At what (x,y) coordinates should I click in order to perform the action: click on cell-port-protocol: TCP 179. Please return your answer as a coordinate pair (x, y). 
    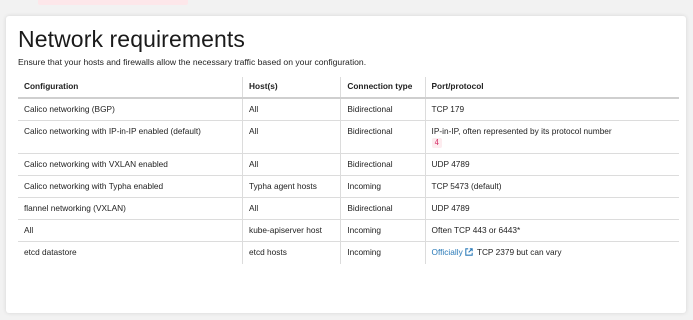
    Looking at the image, I should click on (552, 109).